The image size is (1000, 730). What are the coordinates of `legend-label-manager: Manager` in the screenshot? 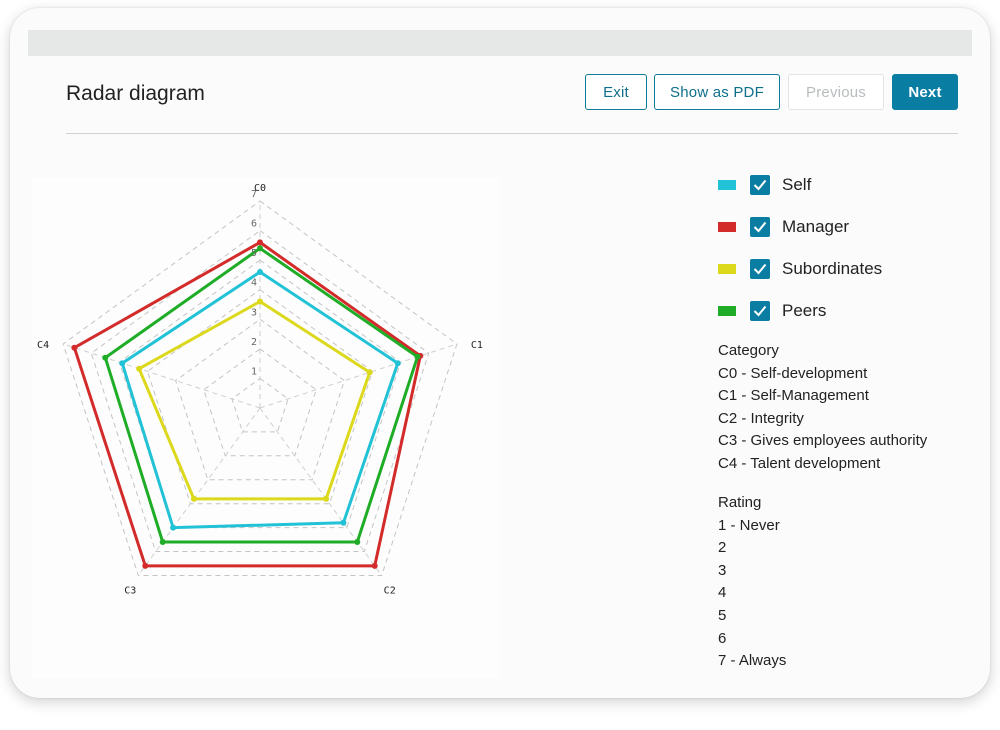 It's located at (816, 226).